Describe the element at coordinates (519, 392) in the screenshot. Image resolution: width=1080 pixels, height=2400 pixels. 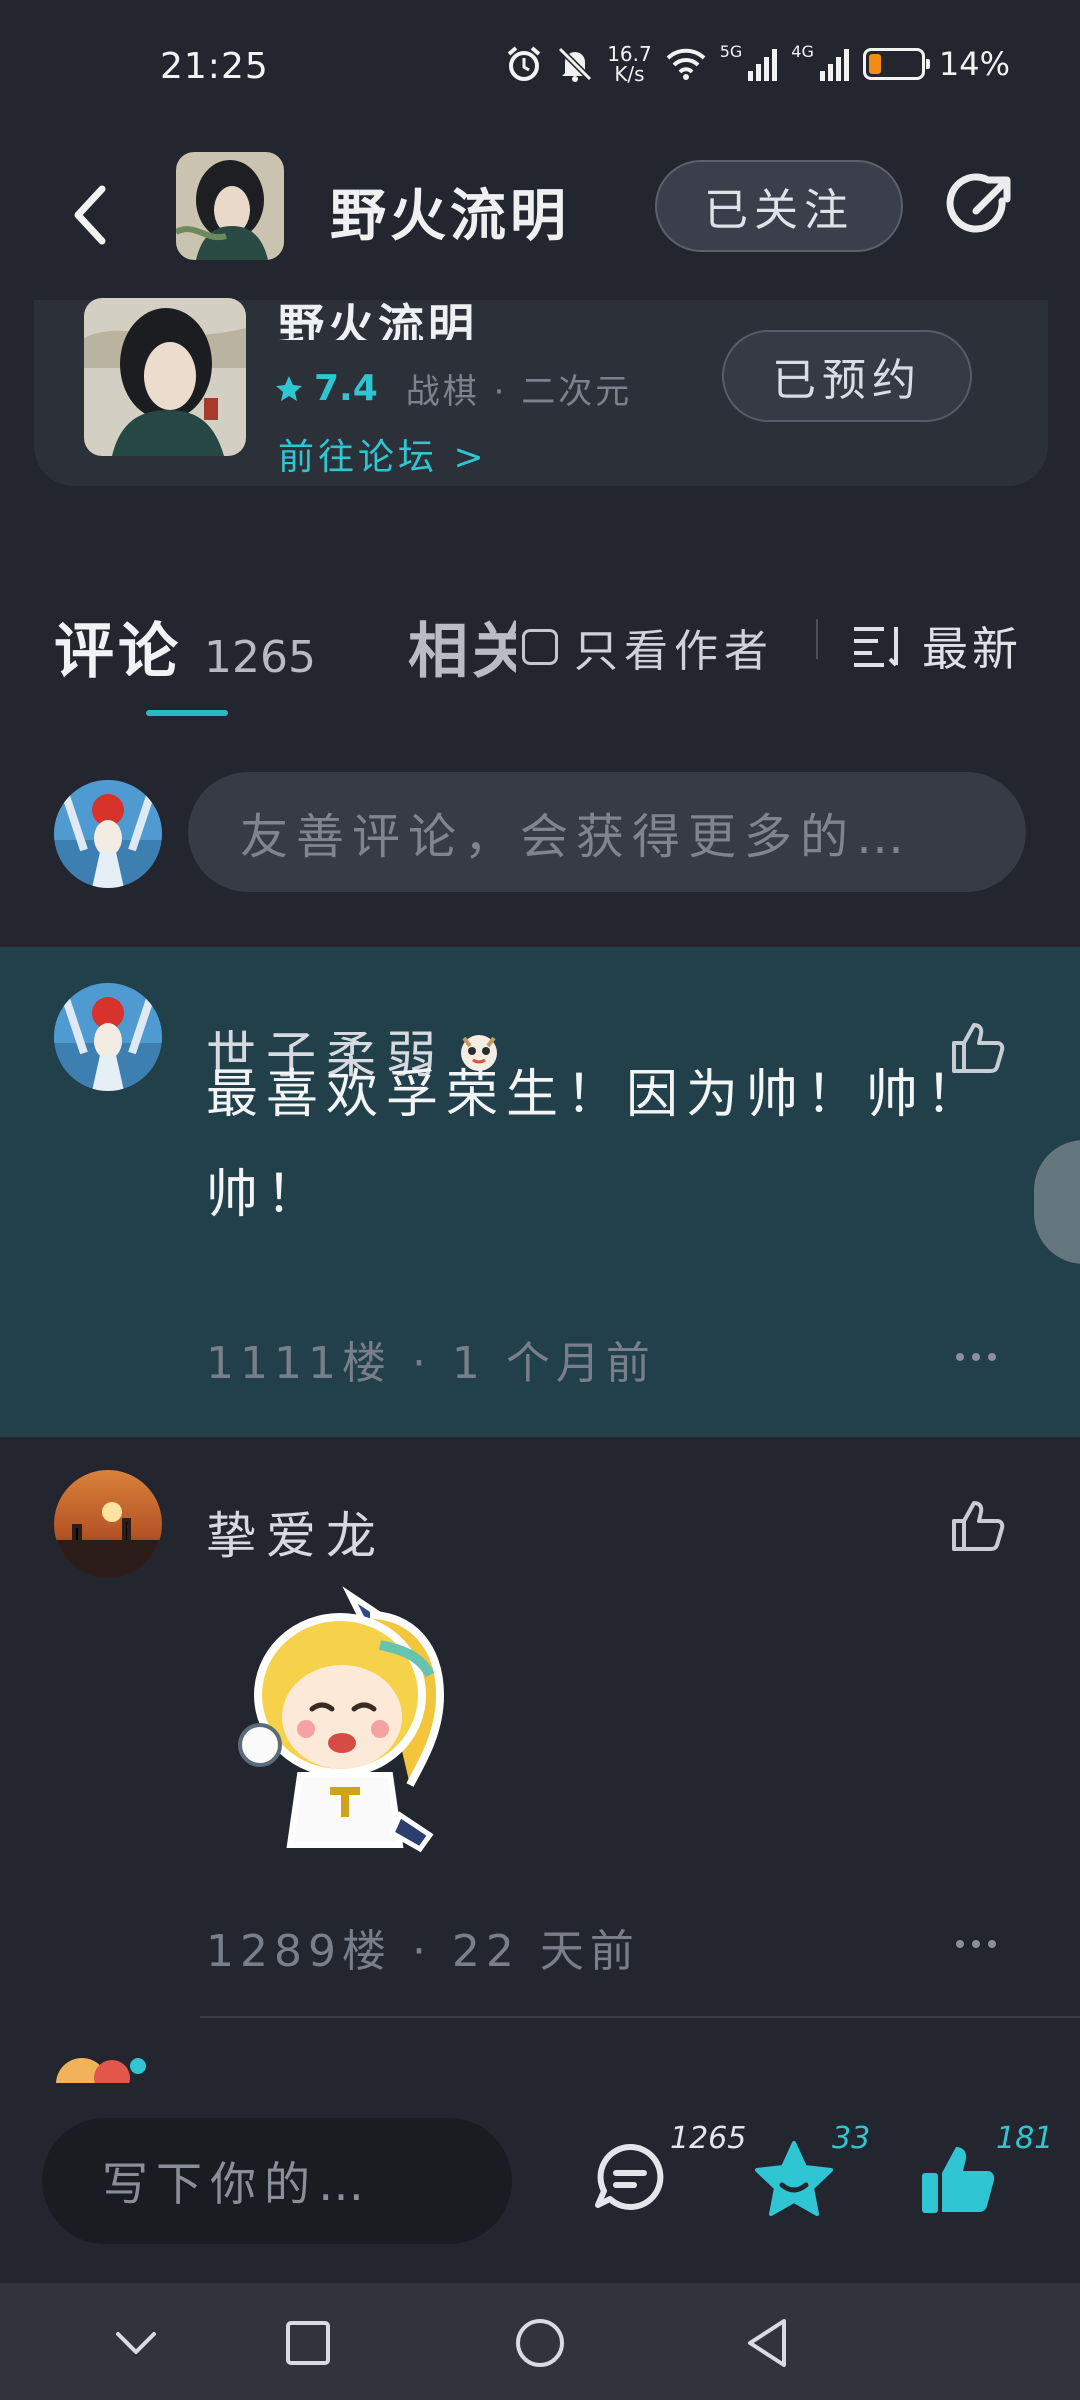
I see `game-tags: 战棋 · 二次元` at that location.